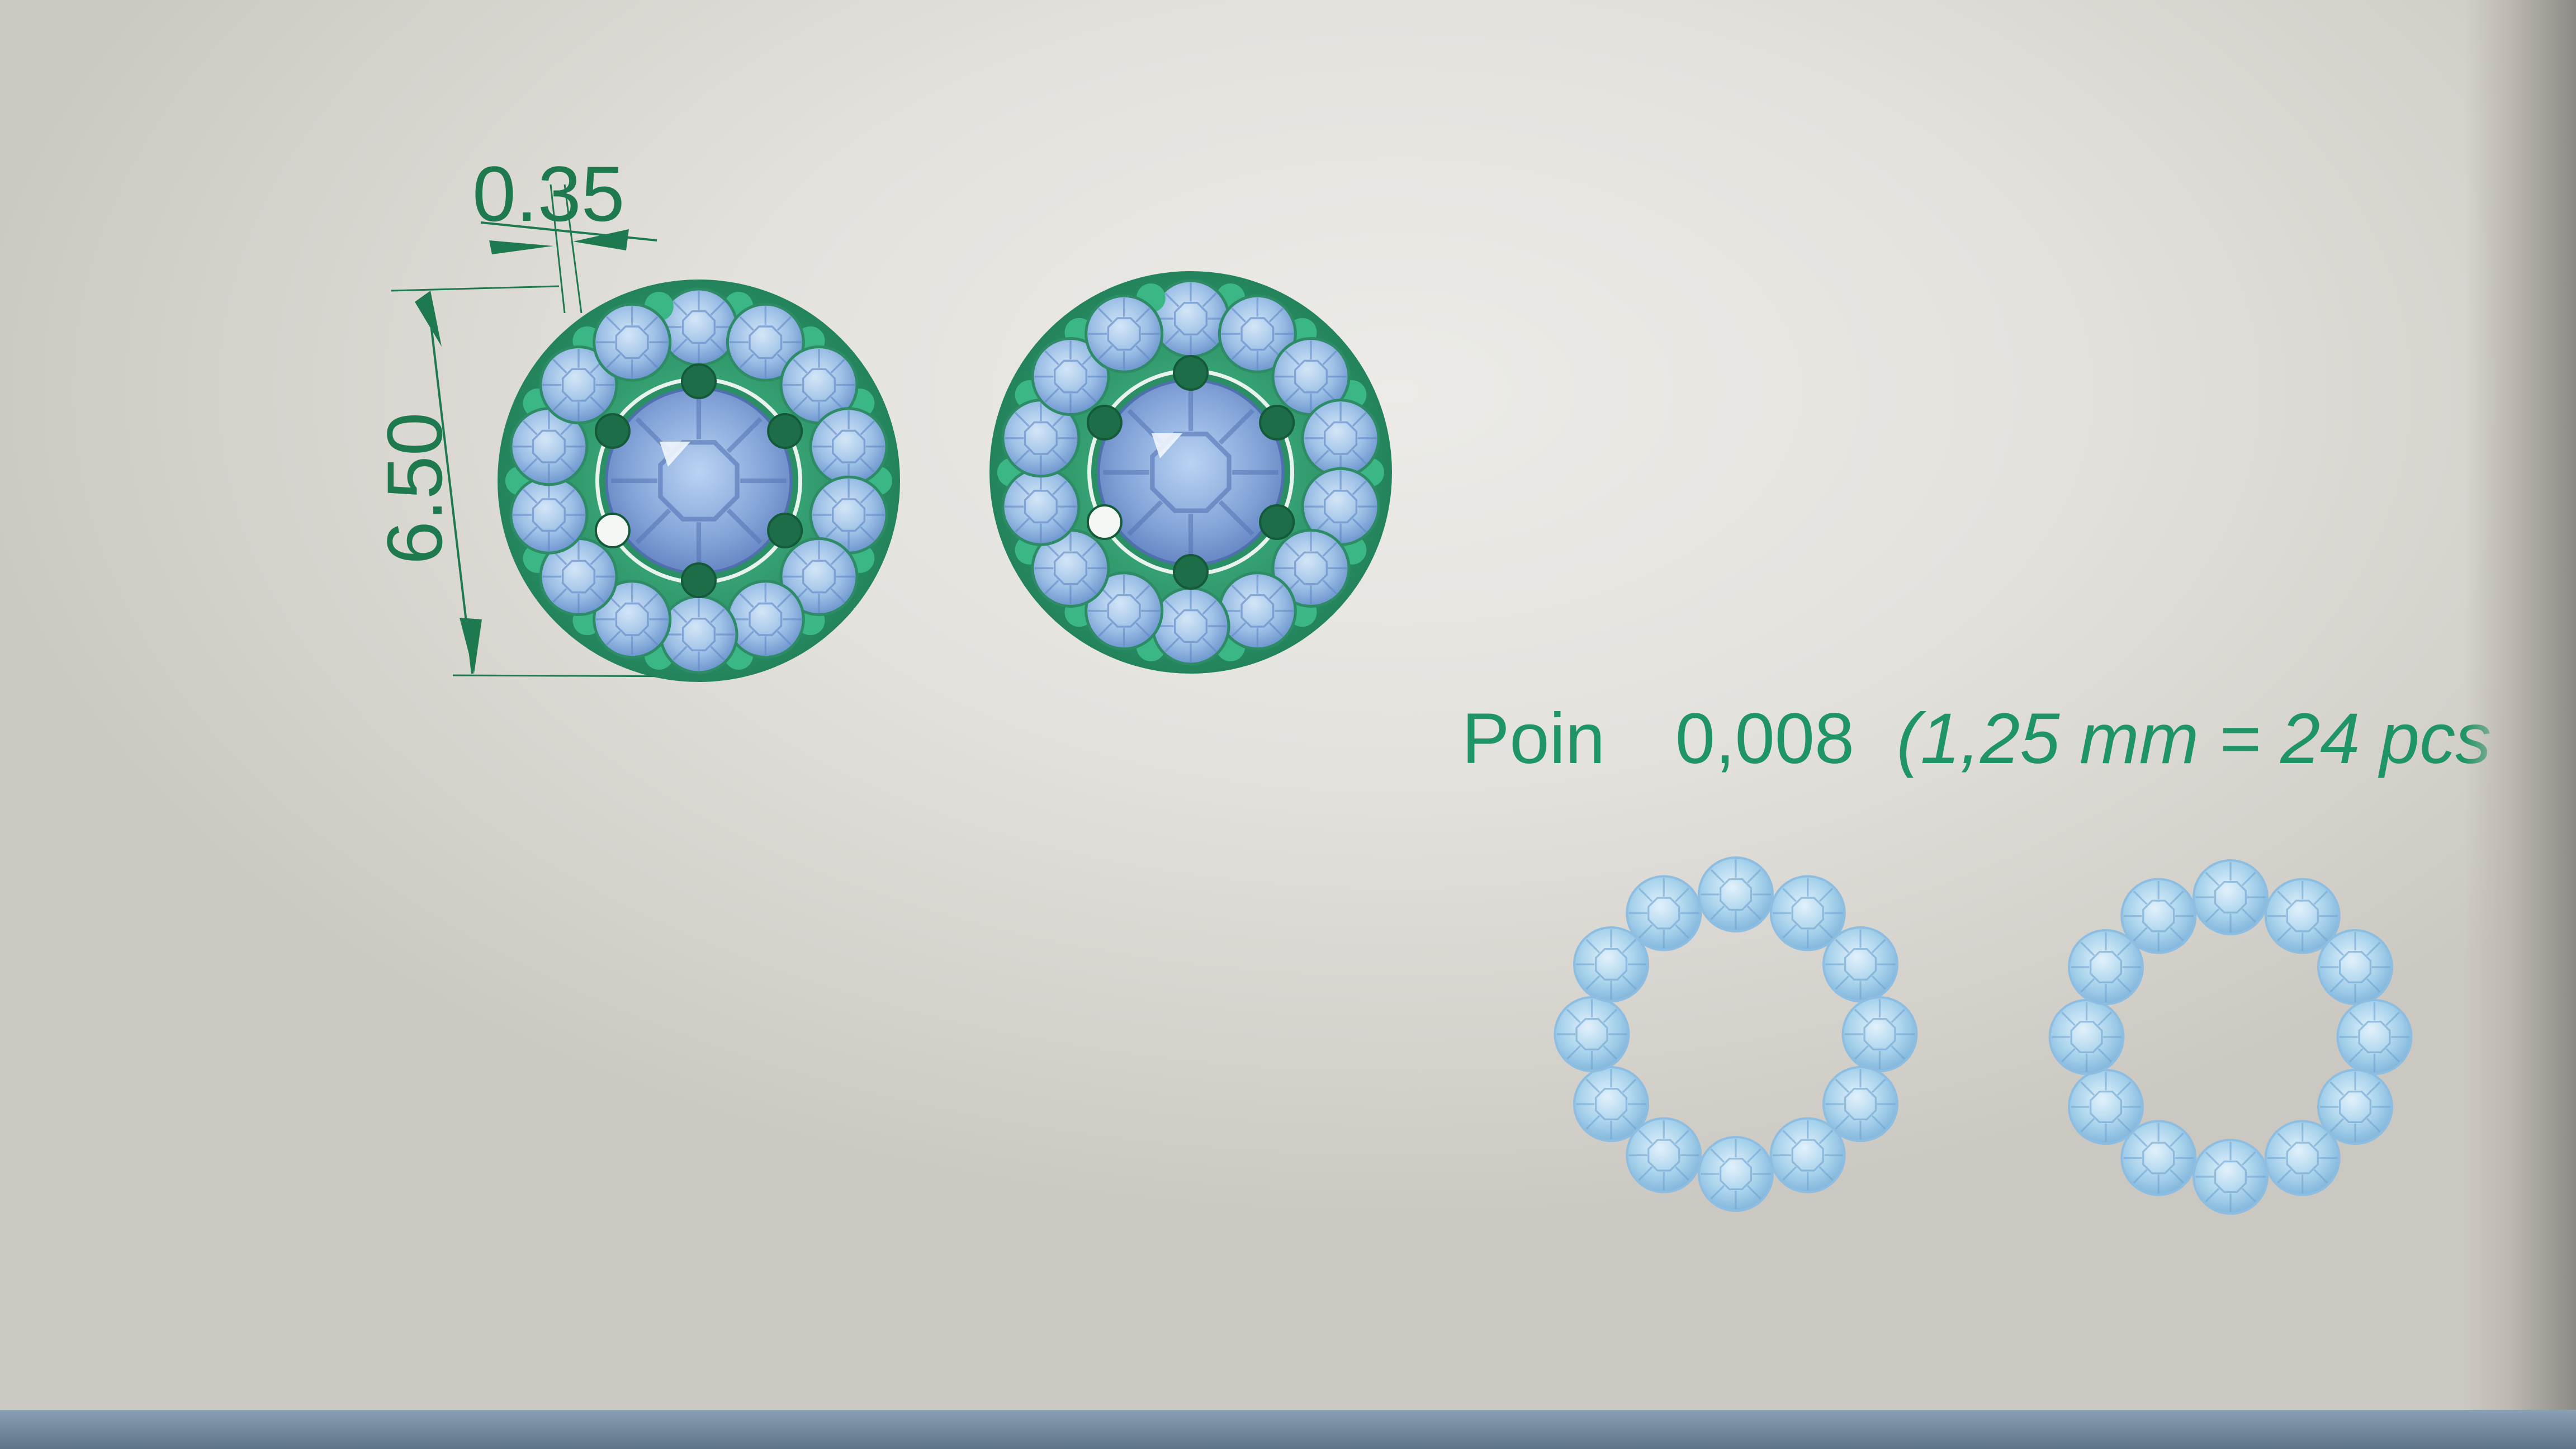 This screenshot has height=1449, width=2576. I want to click on caption-value: 0,008, so click(1765, 739).